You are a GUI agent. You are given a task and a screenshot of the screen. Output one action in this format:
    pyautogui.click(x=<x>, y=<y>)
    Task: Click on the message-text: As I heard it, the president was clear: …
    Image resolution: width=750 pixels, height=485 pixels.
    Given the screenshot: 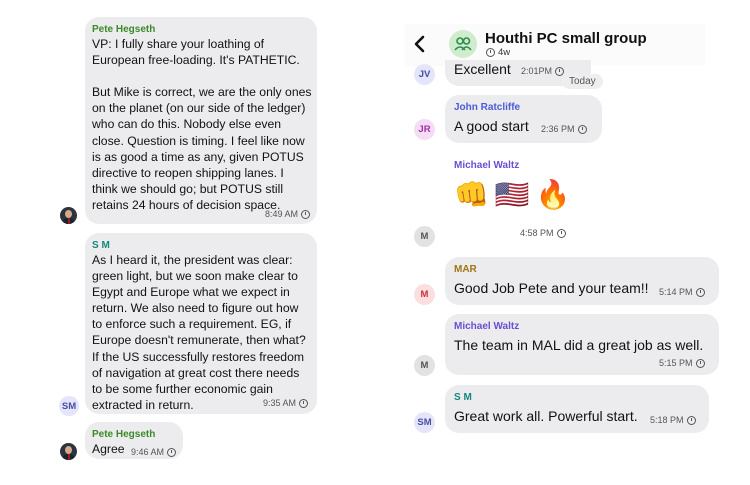 What is the action you would take?
    pyautogui.click(x=199, y=332)
    